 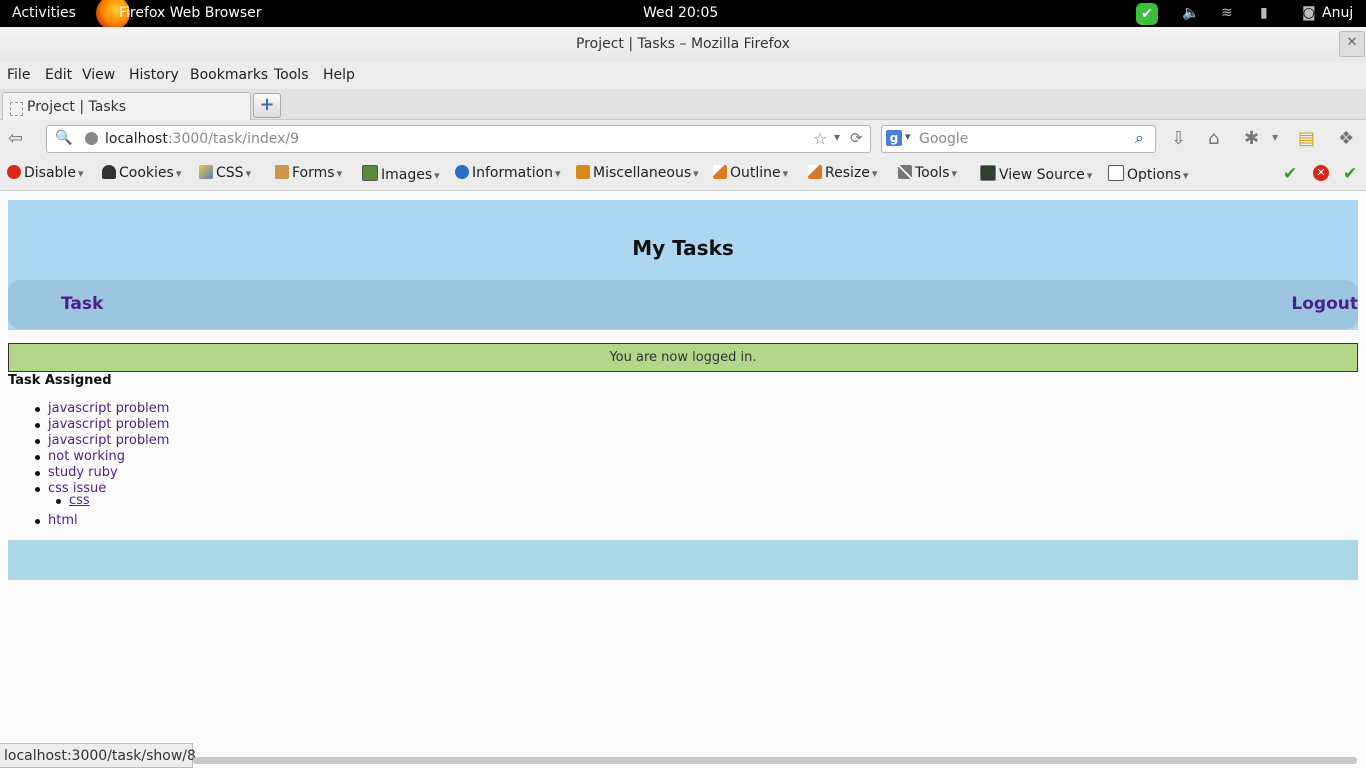 I want to click on addon-icon: ❖, so click(x=1346, y=138).